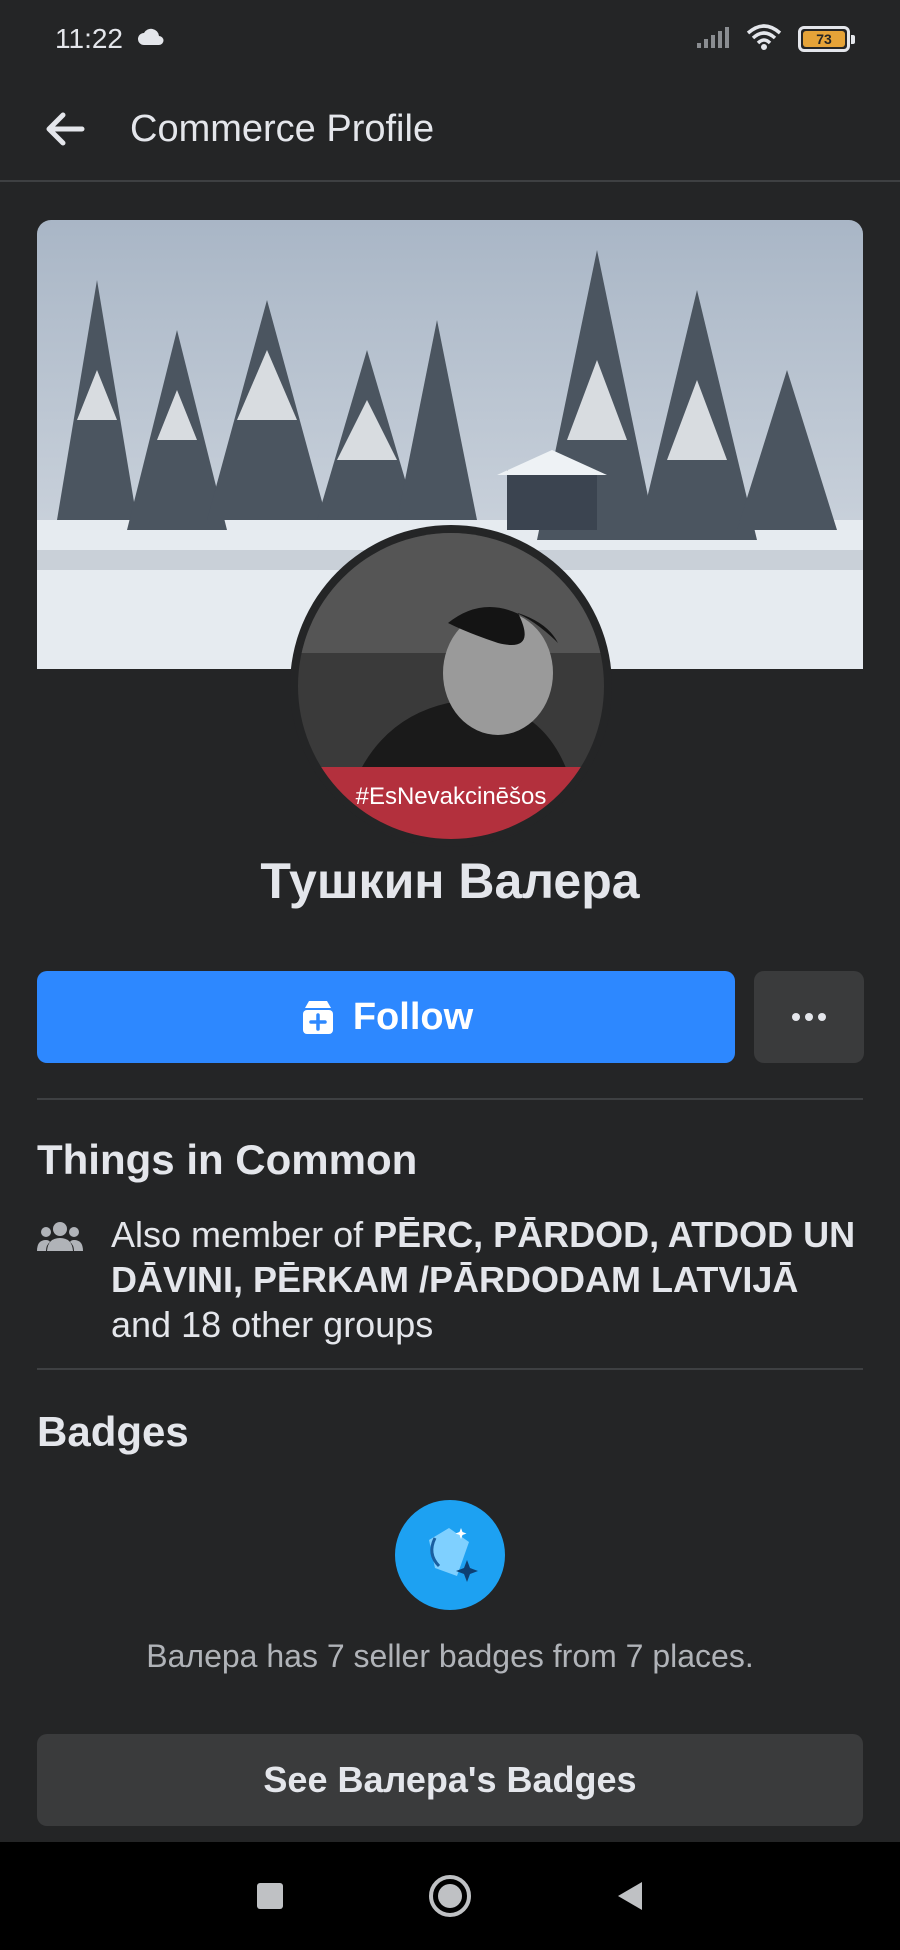  What do you see at coordinates (450, 130) in the screenshot?
I see `app-header: Commerce Profile` at bounding box center [450, 130].